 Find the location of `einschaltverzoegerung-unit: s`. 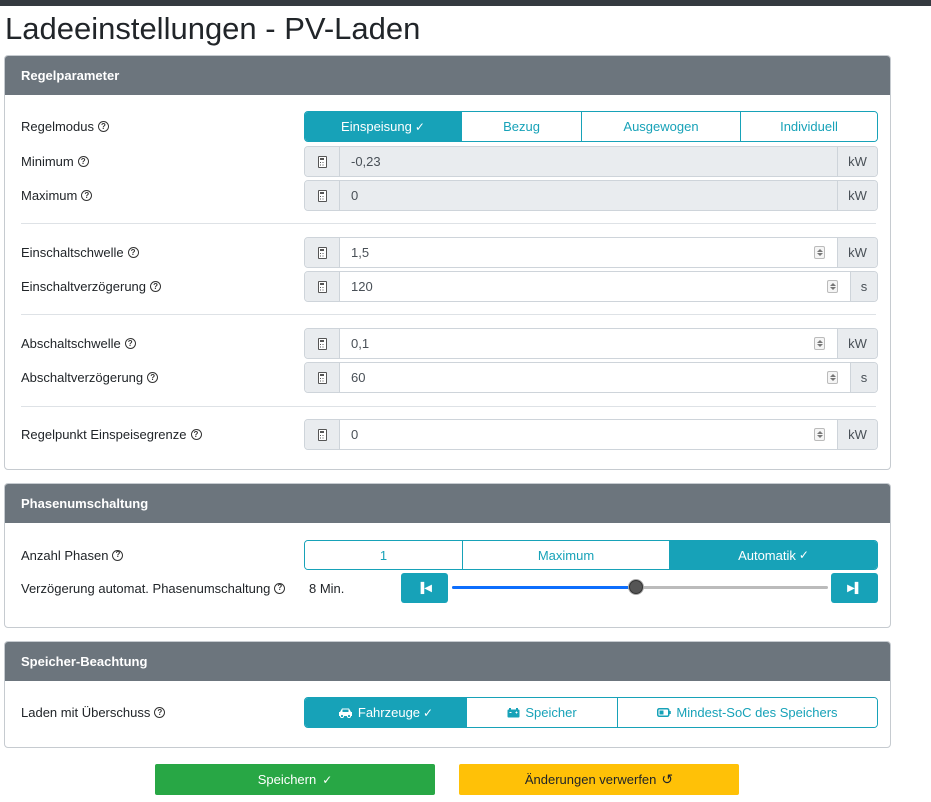

einschaltverzoegerung-unit: s is located at coordinates (863, 286).